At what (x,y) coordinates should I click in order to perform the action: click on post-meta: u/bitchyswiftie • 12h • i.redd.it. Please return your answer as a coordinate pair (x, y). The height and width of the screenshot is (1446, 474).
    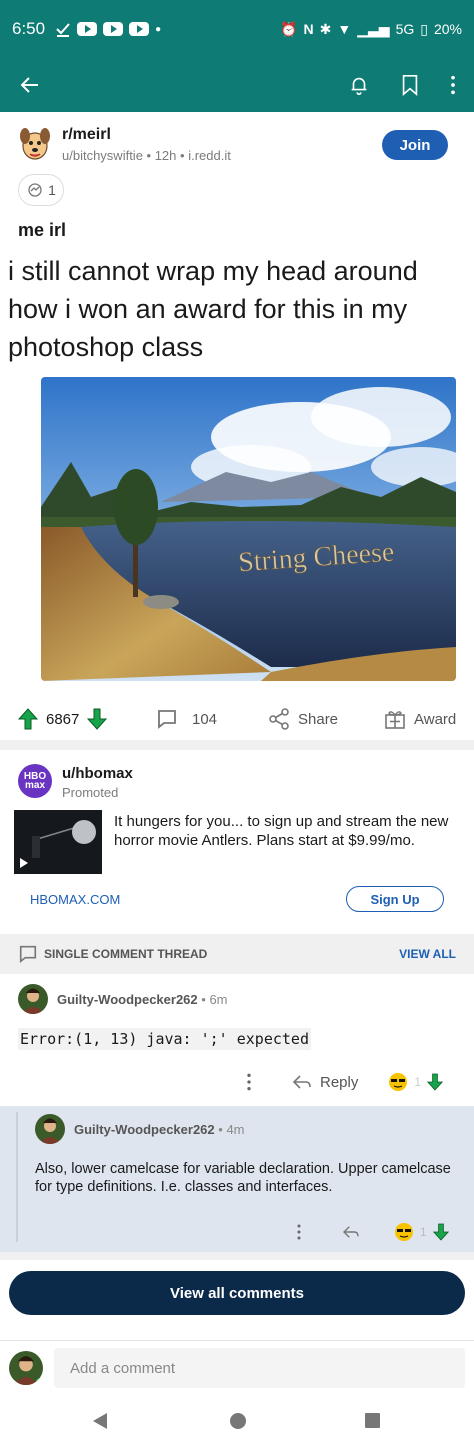
    Looking at the image, I should click on (146, 155).